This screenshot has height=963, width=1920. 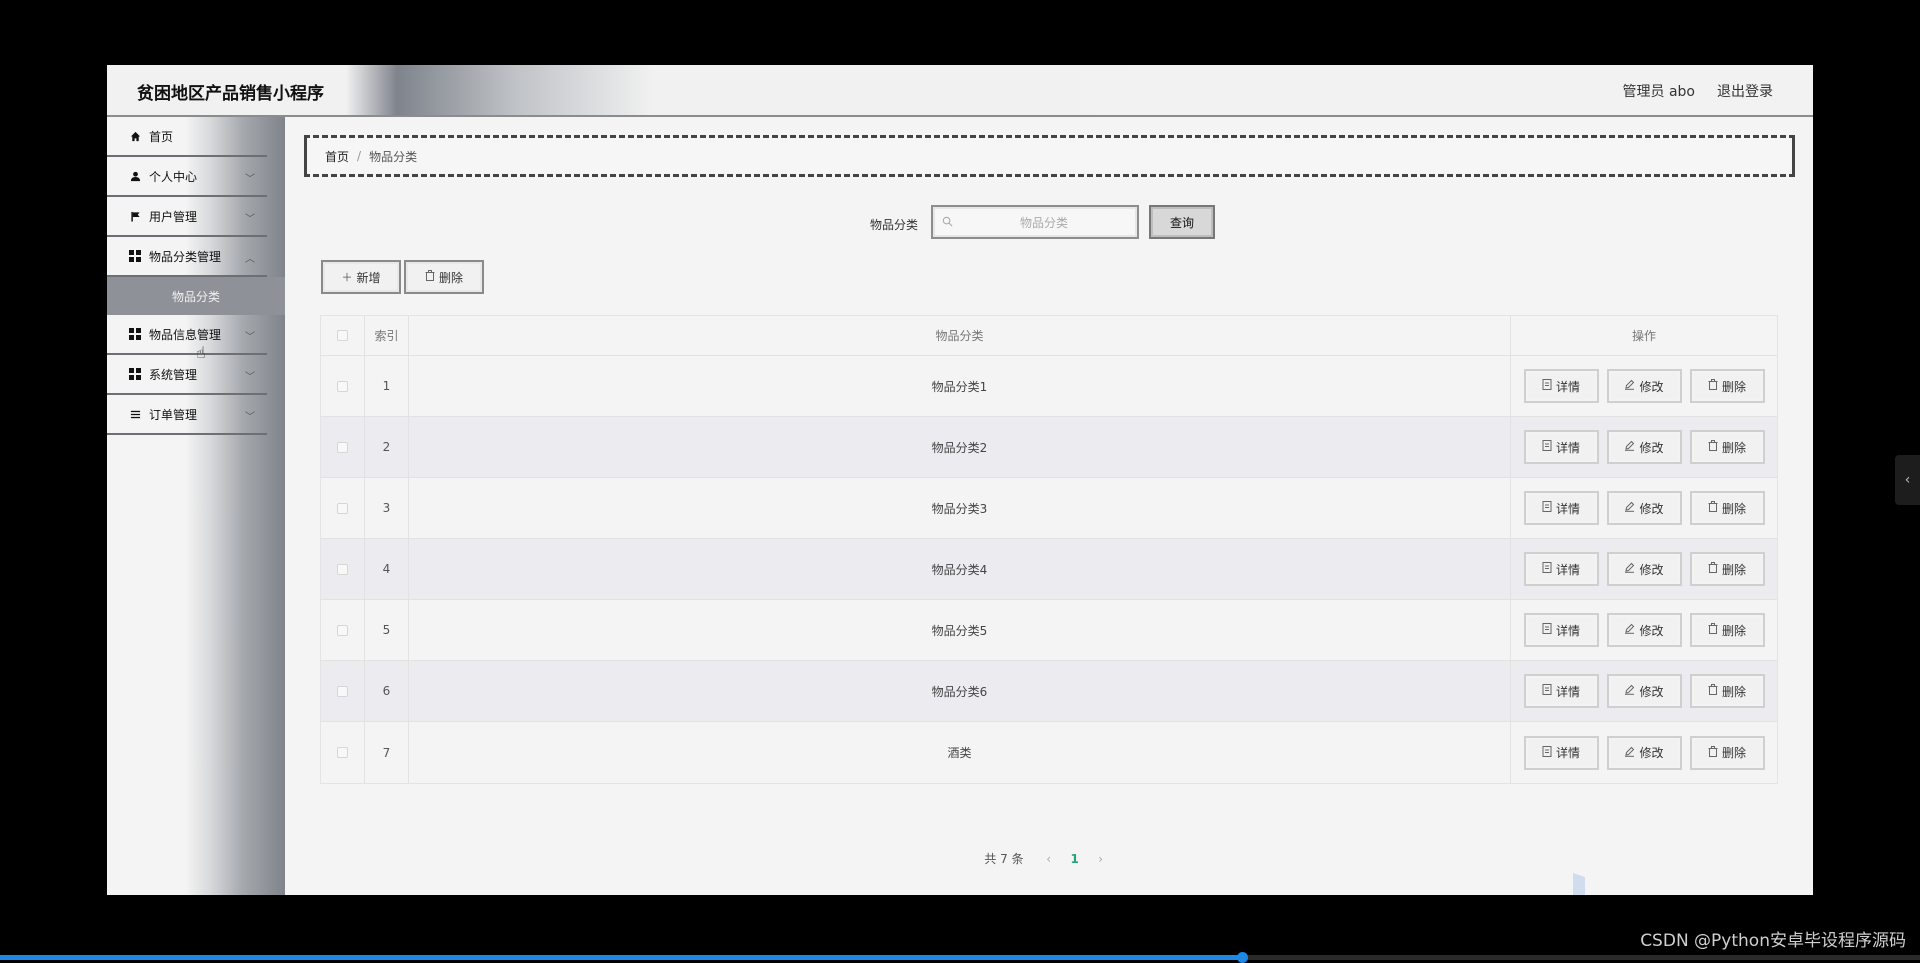 What do you see at coordinates (135, 414) in the screenshot?
I see `list-icon` at bounding box center [135, 414].